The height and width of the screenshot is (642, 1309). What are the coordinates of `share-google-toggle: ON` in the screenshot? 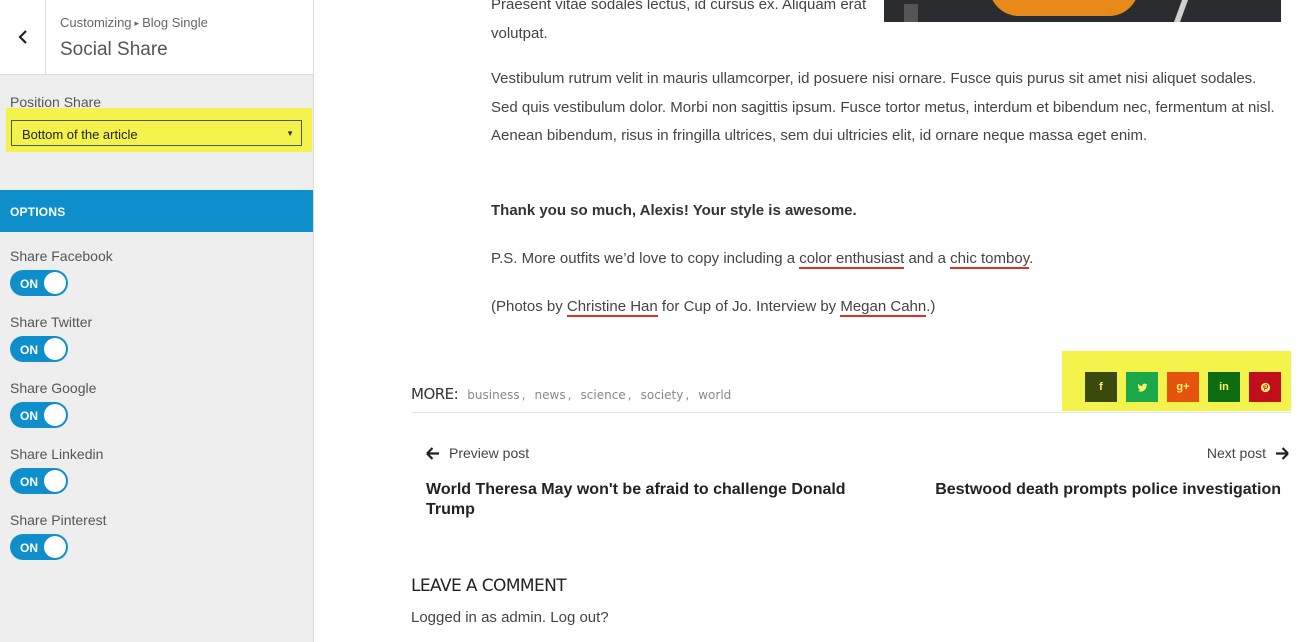 It's located at (39, 415).